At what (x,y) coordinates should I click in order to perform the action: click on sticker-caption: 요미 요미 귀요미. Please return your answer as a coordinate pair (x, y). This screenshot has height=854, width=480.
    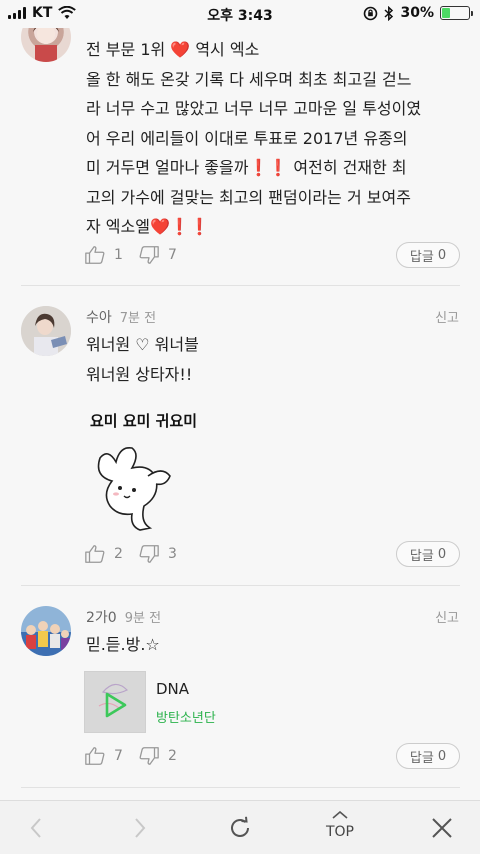
    Looking at the image, I should click on (144, 421).